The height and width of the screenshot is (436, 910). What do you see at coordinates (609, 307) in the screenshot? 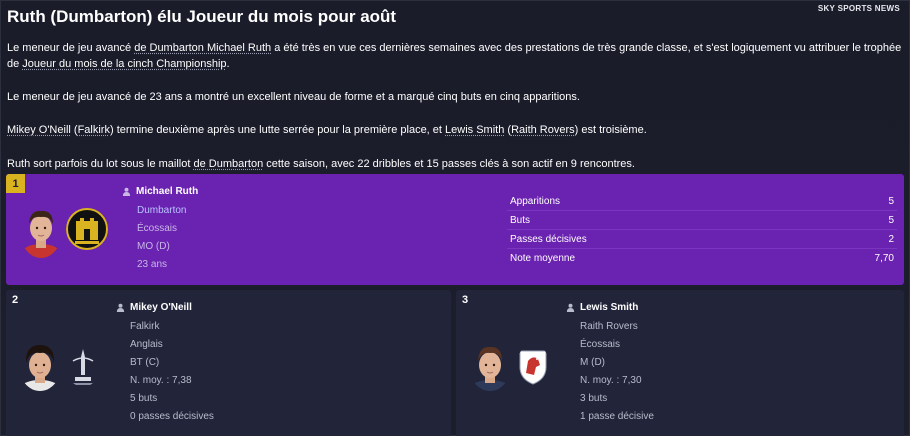
I see `player-name: Lewis Smith` at bounding box center [609, 307].